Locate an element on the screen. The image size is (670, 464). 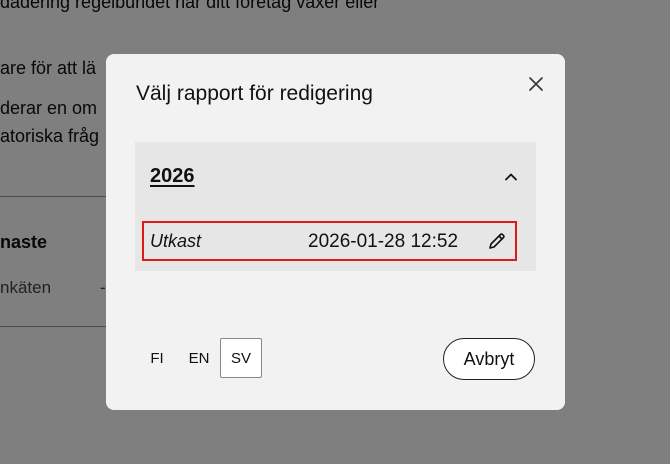
year-accordion-toggle: 2026 is located at coordinates (172, 176).